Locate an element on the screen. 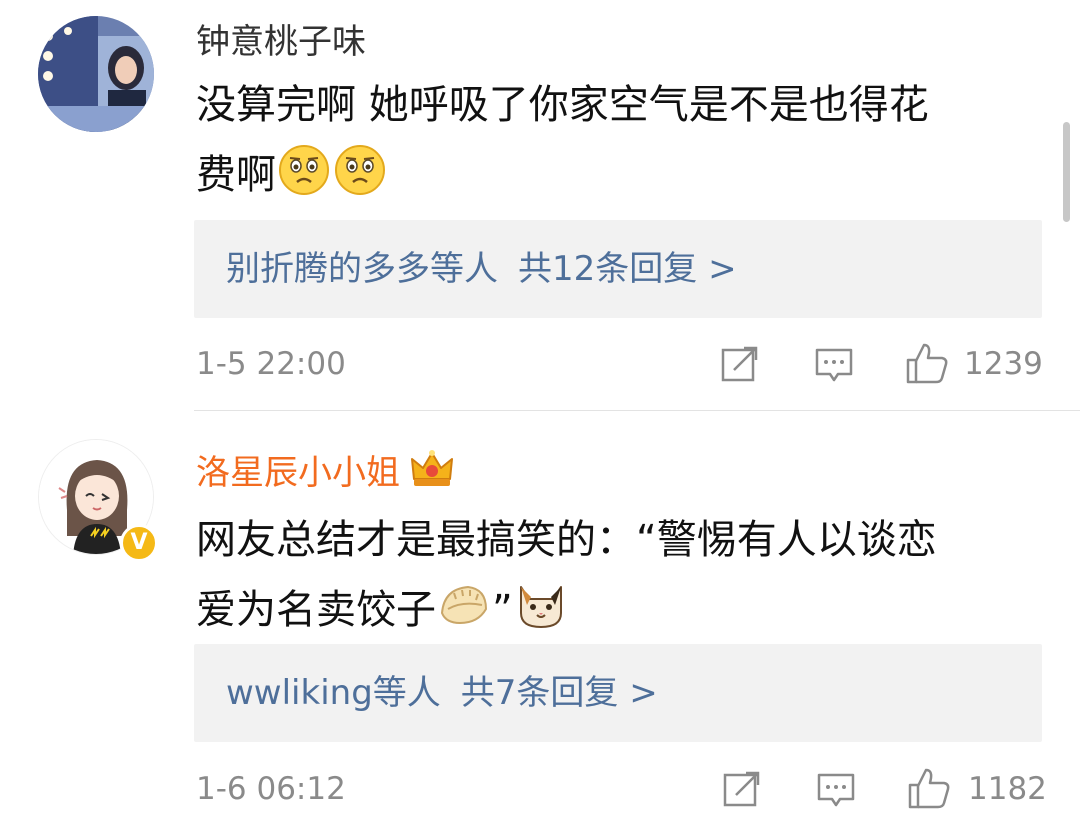 This screenshot has height=826, width=1080. reply-summary-box: 别折腾的多多等人 共12条回复 > is located at coordinates (618, 269).